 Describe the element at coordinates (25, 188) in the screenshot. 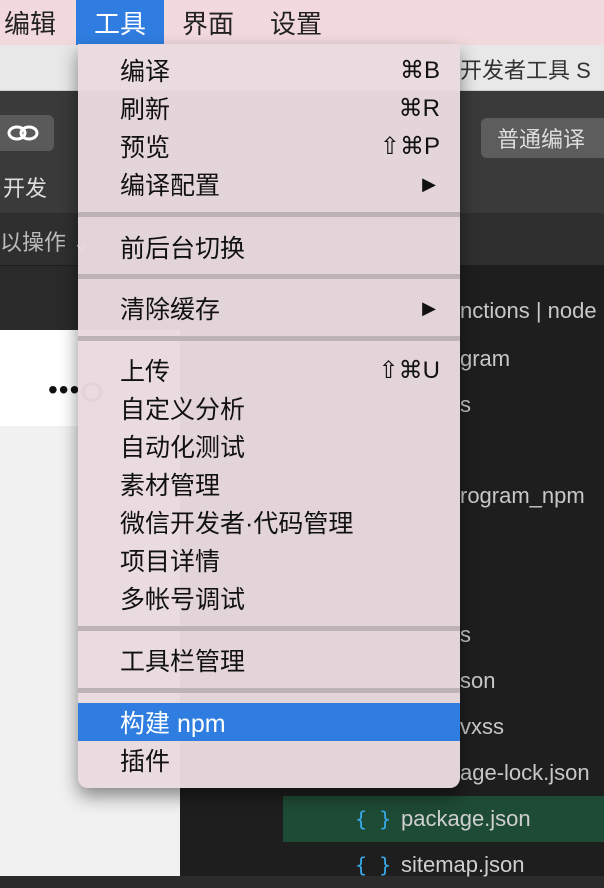

I see `dev-mode-label: 开发` at that location.